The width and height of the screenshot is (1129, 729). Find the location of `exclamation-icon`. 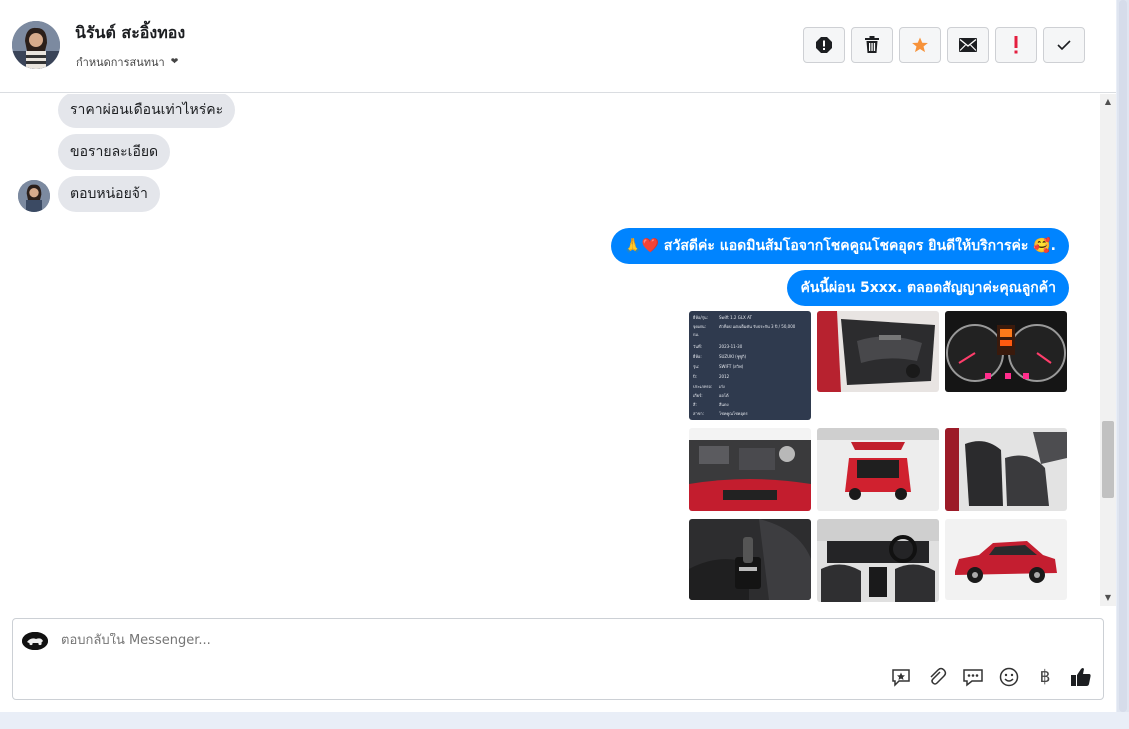

exclamation-icon is located at coordinates (1016, 45).